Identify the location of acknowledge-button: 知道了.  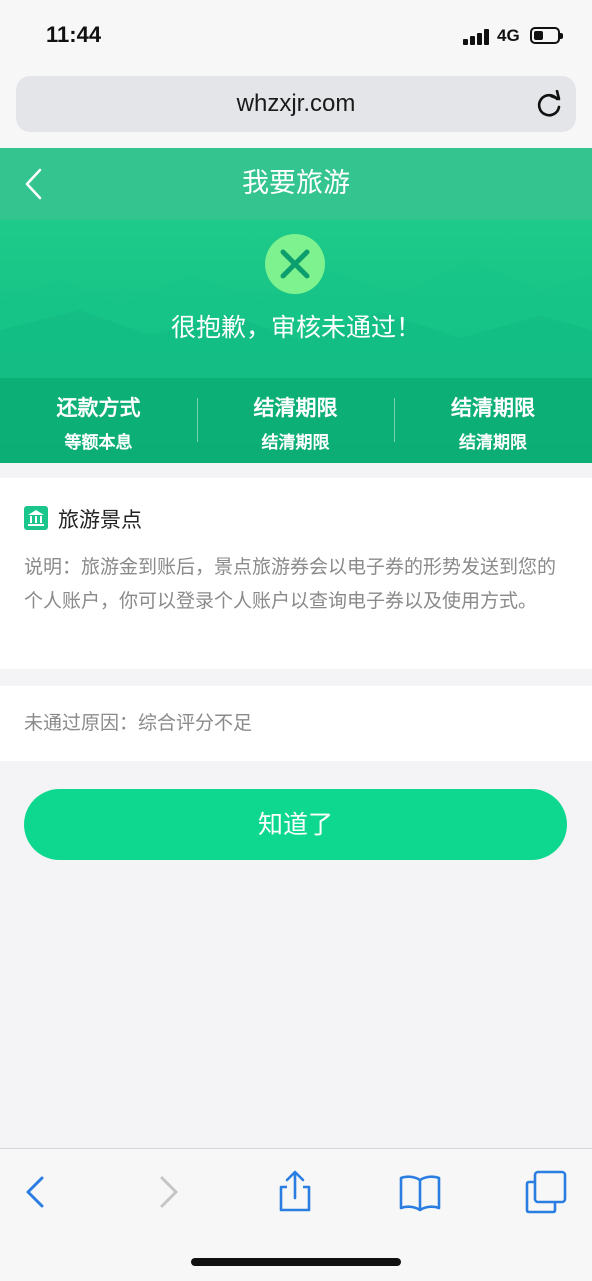
(295, 824).